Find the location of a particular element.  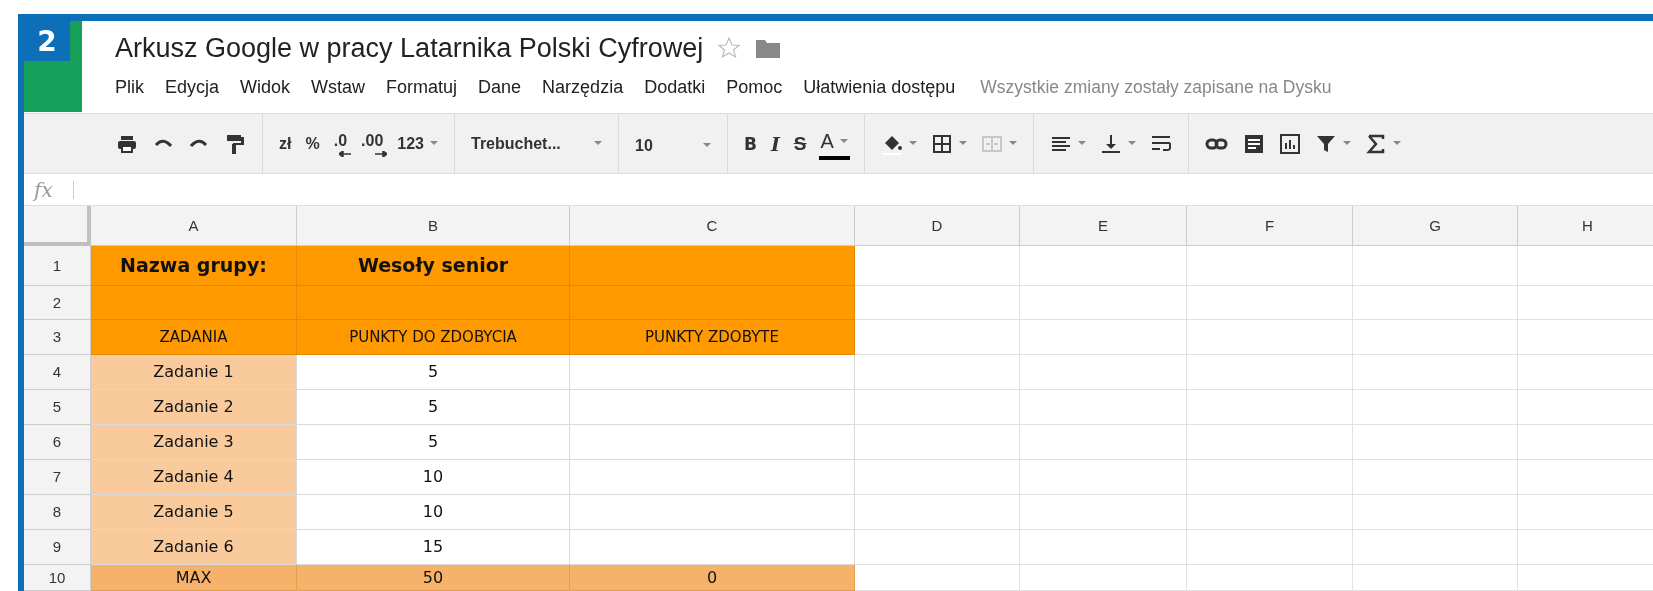

italic-button: I is located at coordinates (775, 143).